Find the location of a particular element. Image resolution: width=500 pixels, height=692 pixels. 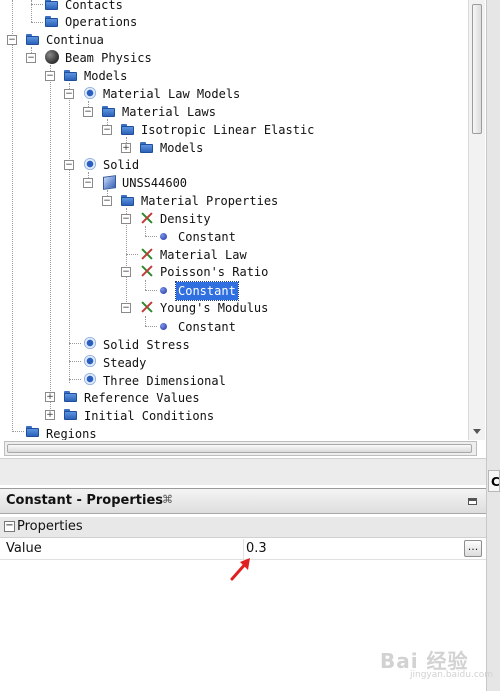

tree-item-steady: Steady is located at coordinates (124, 362).